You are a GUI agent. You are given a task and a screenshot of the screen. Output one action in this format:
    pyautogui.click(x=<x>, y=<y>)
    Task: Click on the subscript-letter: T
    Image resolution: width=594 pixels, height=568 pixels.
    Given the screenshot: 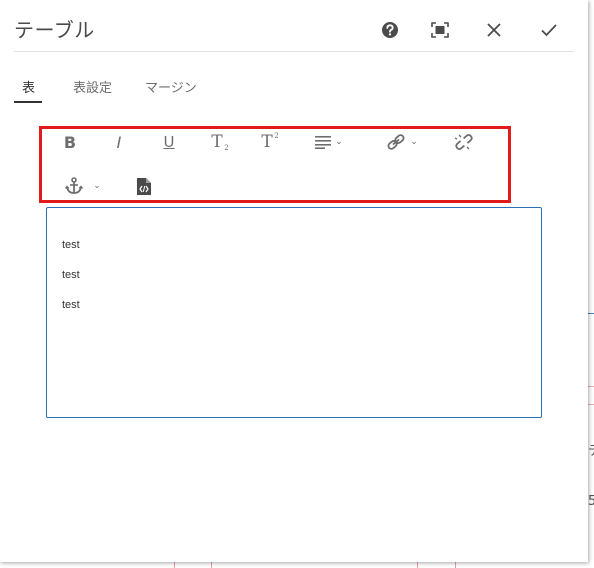 What is the action you would take?
    pyautogui.click(x=217, y=142)
    